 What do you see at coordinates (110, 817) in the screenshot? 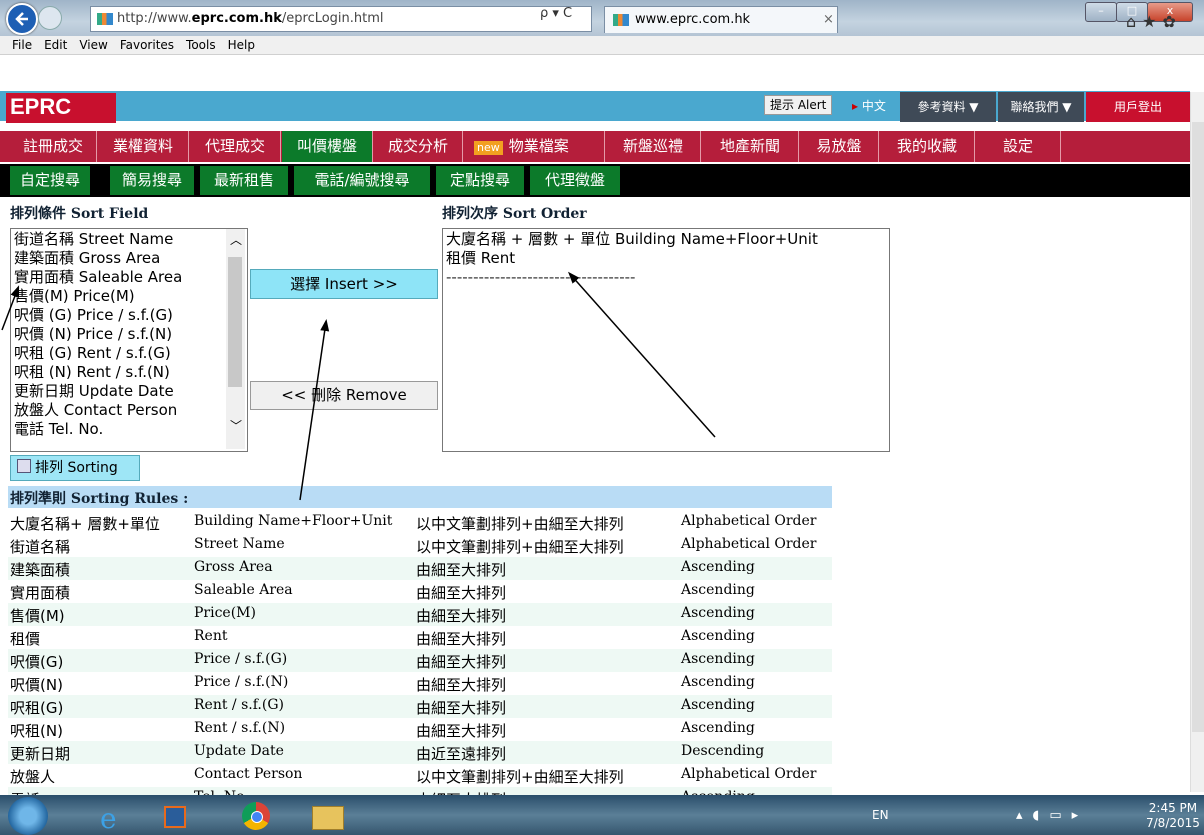
I see `internet-explorer-icon: e` at bounding box center [110, 817].